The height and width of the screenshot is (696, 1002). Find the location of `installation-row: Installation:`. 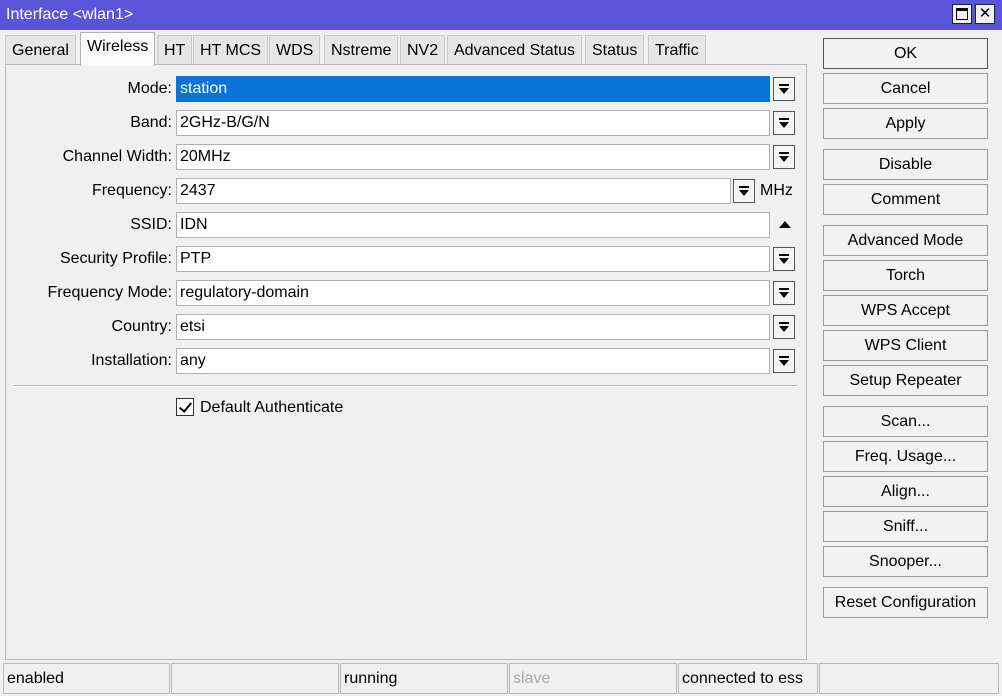

installation-row: Installation: is located at coordinates (89, 361).